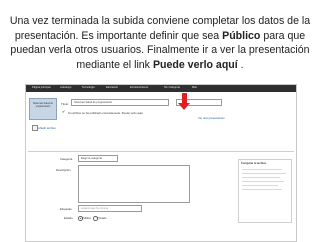 This screenshot has width=320, height=242. I want to click on title-label: Título:, so click(65, 104).